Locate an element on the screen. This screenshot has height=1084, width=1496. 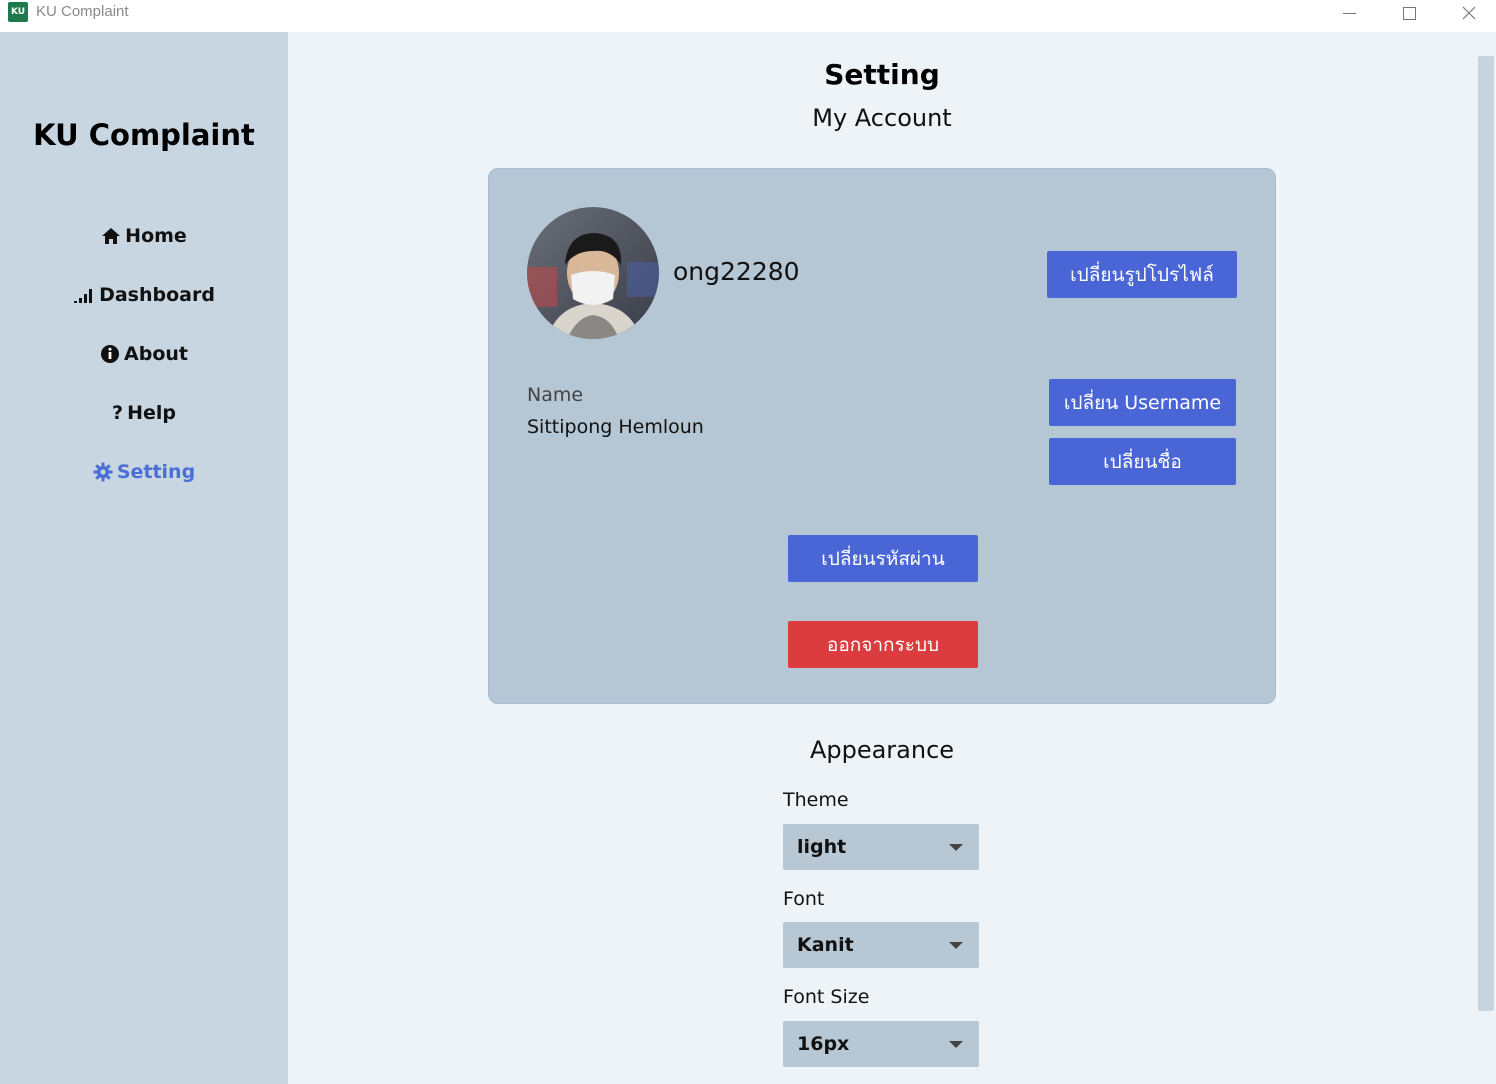
close-button is located at coordinates (1469, 13).